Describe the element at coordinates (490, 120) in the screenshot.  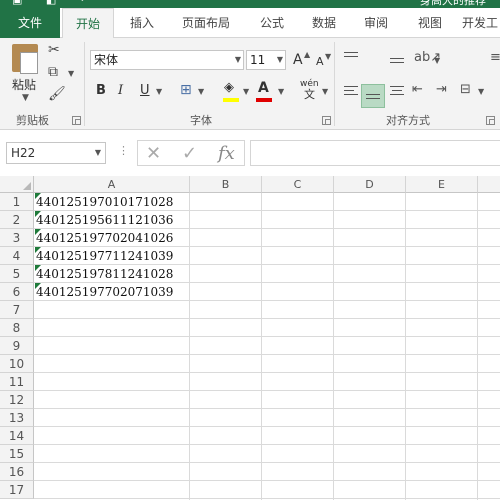
I see `alignment-launcher-icon` at that location.